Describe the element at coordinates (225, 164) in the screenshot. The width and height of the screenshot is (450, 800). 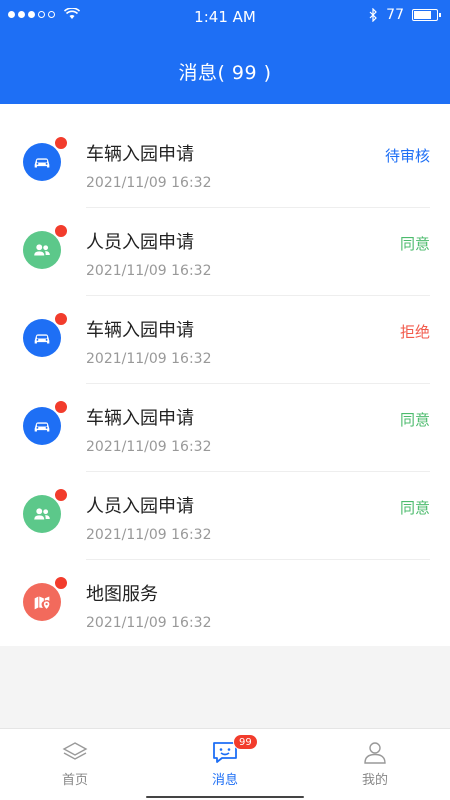
I see `message-item: 车辆入园申请 2021/11/09 16:32 待审核` at that location.